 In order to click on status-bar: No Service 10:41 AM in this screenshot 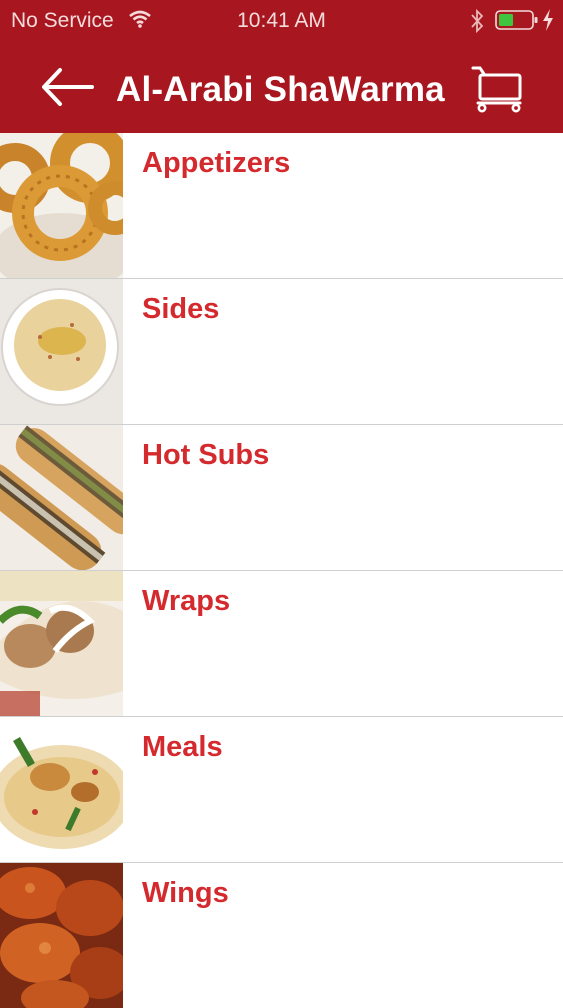, I will do `click(281, 21)`.